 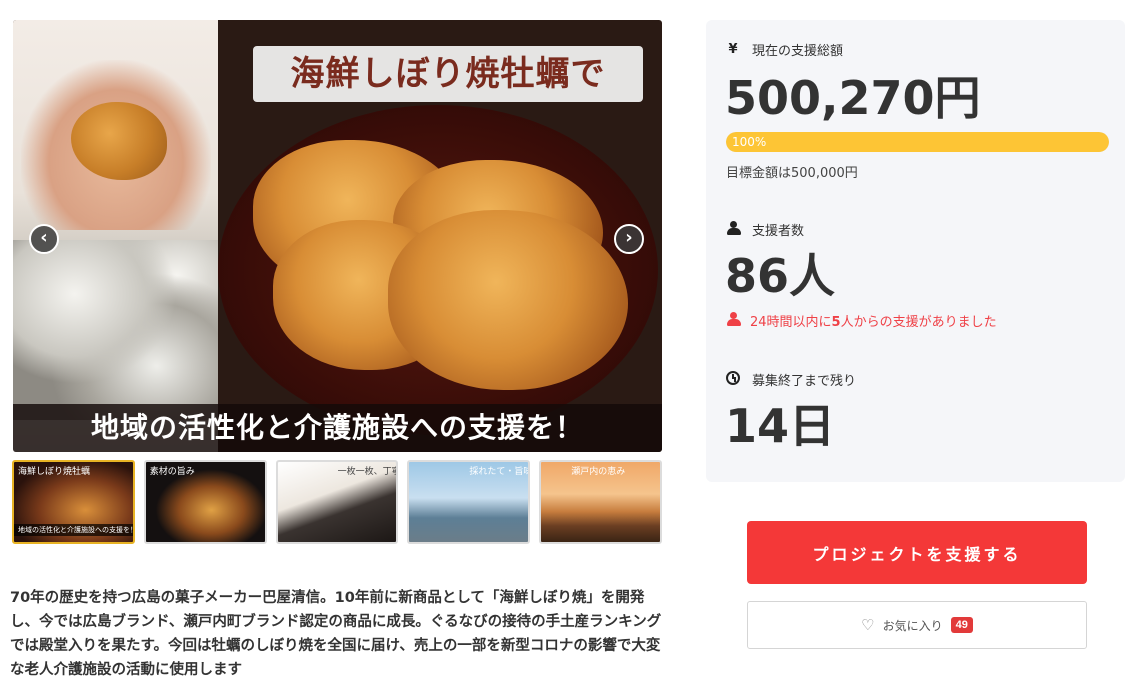 I want to click on favorite-count-badge: 49, so click(x=961, y=625).